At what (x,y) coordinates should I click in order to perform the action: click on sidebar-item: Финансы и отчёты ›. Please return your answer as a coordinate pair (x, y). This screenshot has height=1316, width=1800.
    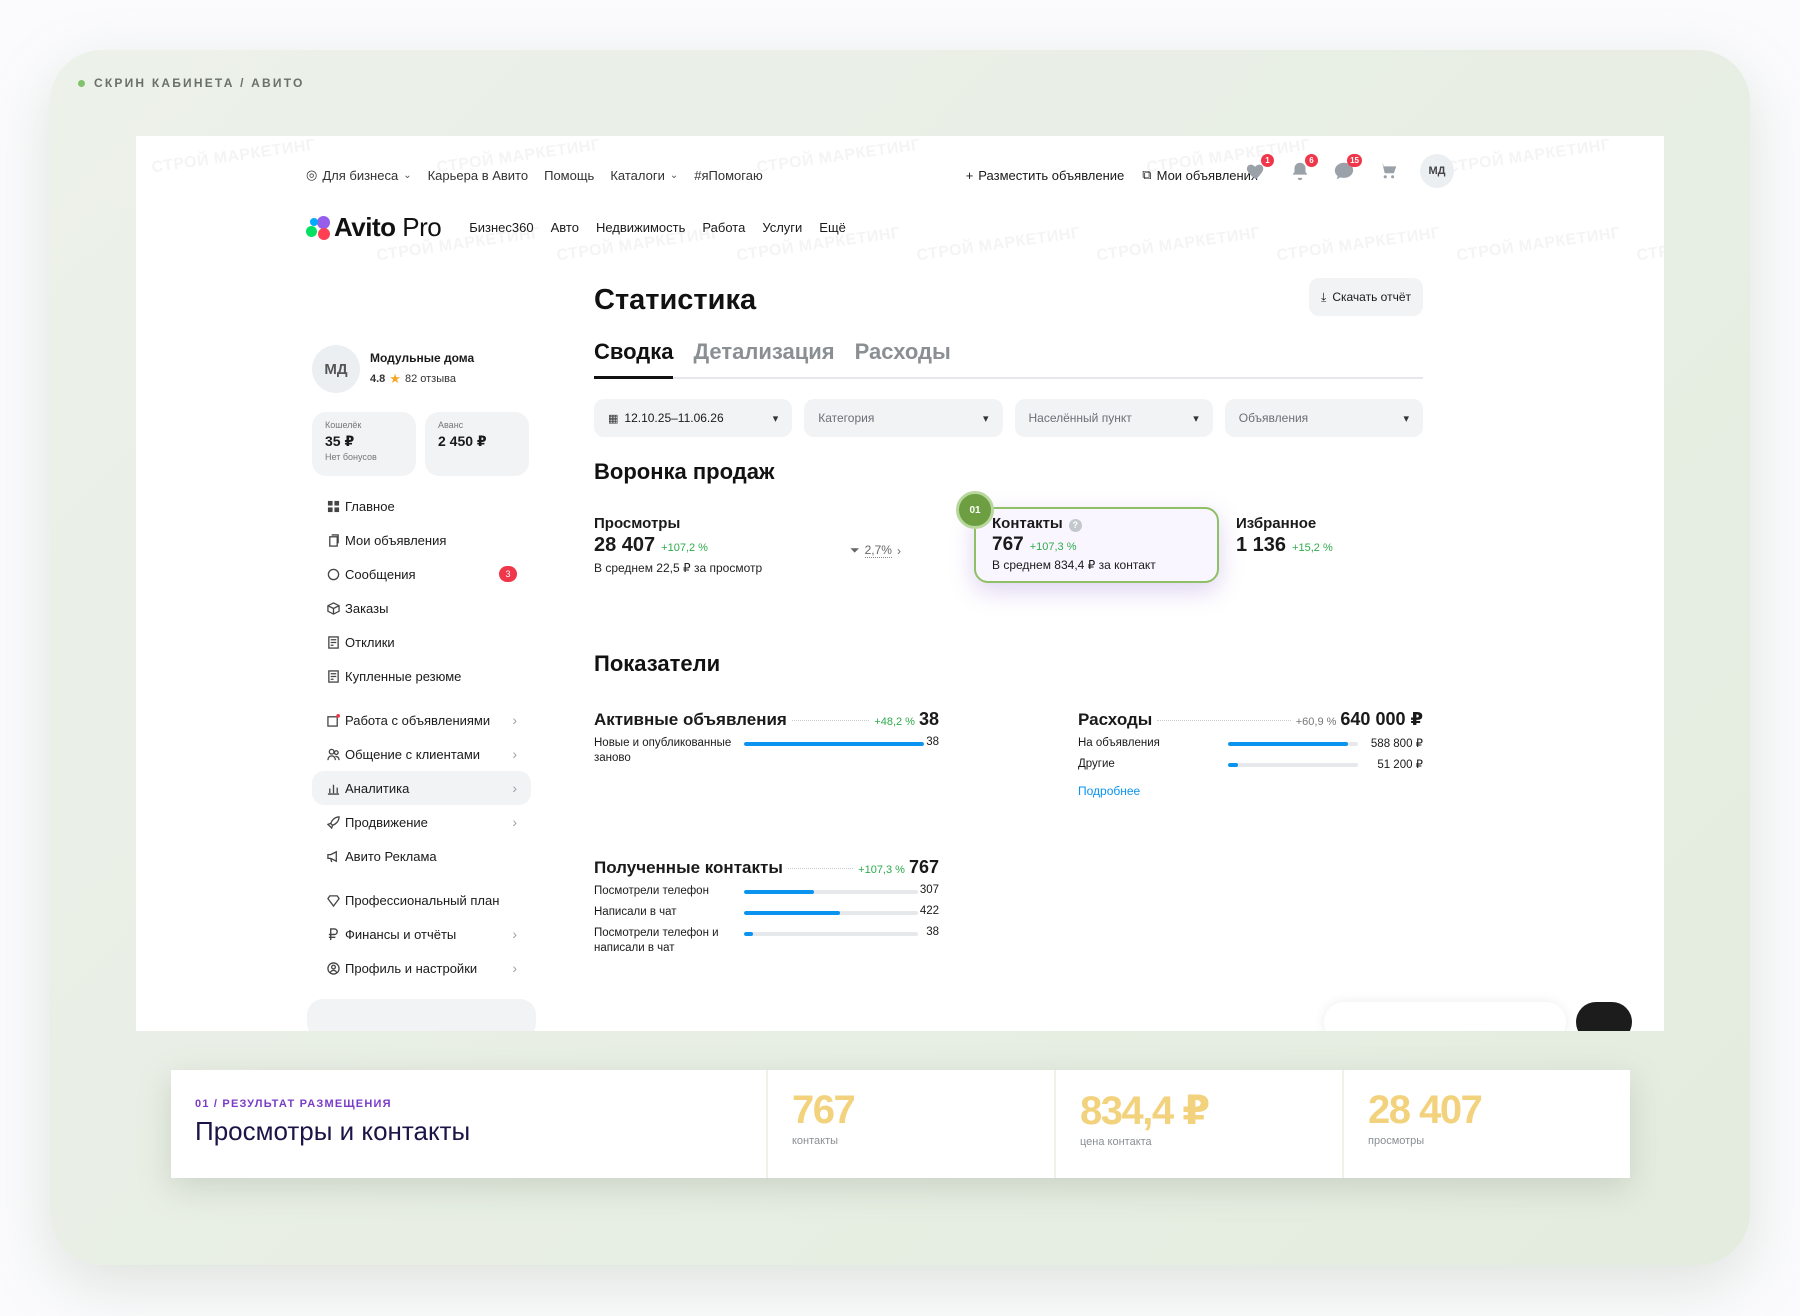
    Looking at the image, I should click on (421, 934).